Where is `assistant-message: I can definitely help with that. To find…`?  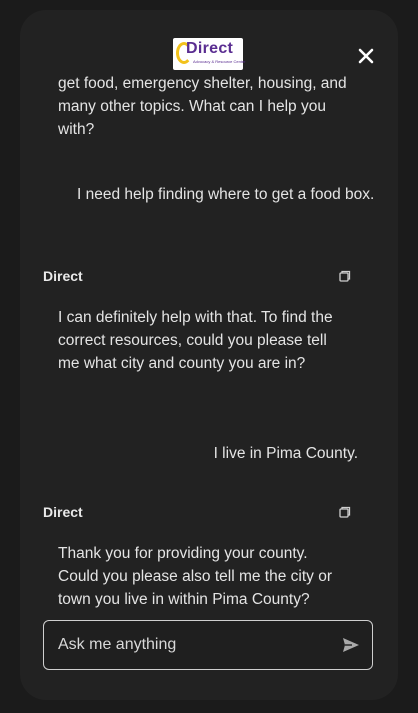 assistant-message: I can definitely help with that. To find… is located at coordinates (195, 340).